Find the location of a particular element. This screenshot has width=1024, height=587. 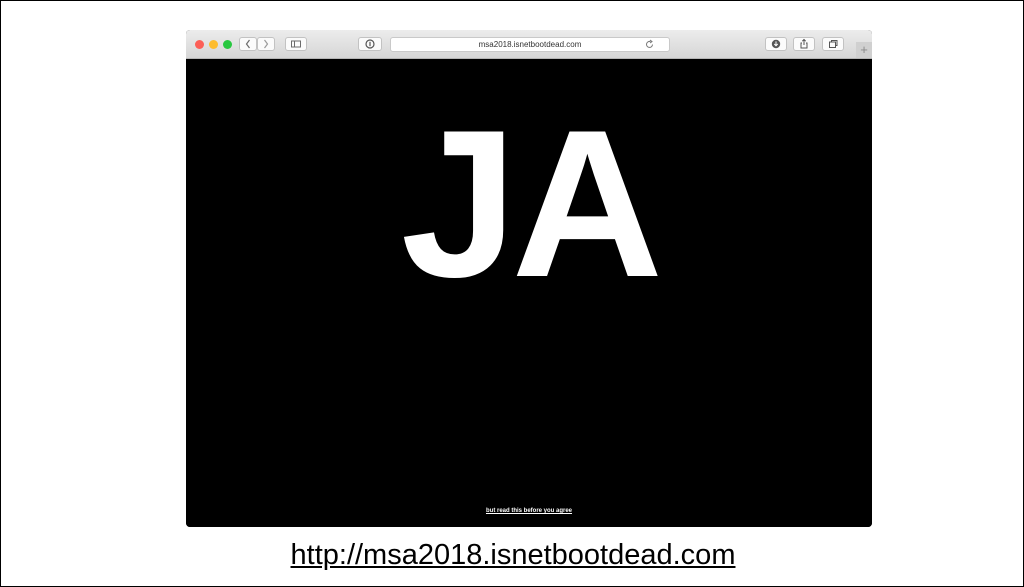

browser-toolbar: msa2018.isnetbootdead.com + is located at coordinates (529, 44).